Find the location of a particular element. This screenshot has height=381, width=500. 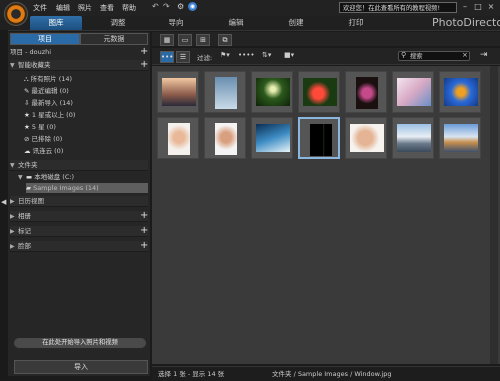

smart-collections-header: ▼ 智能收藏夹 is located at coordinates (79, 65).